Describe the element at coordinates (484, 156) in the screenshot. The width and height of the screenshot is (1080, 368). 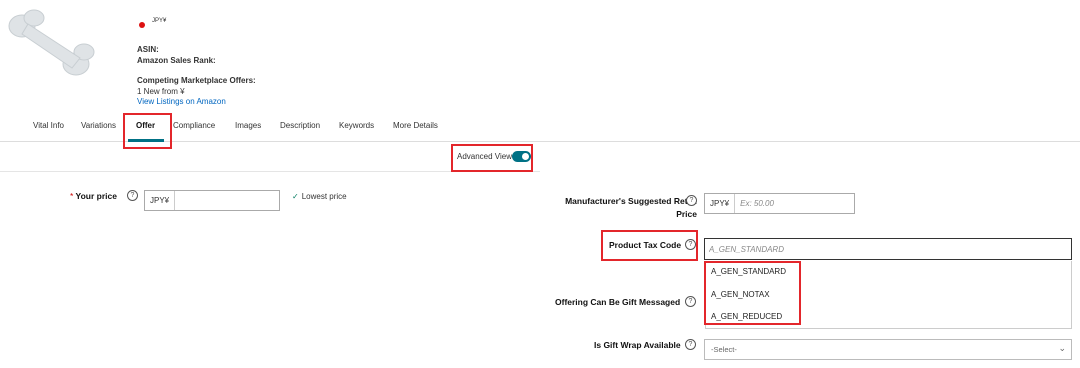
I see `advanced-view-label: Advanced View` at that location.